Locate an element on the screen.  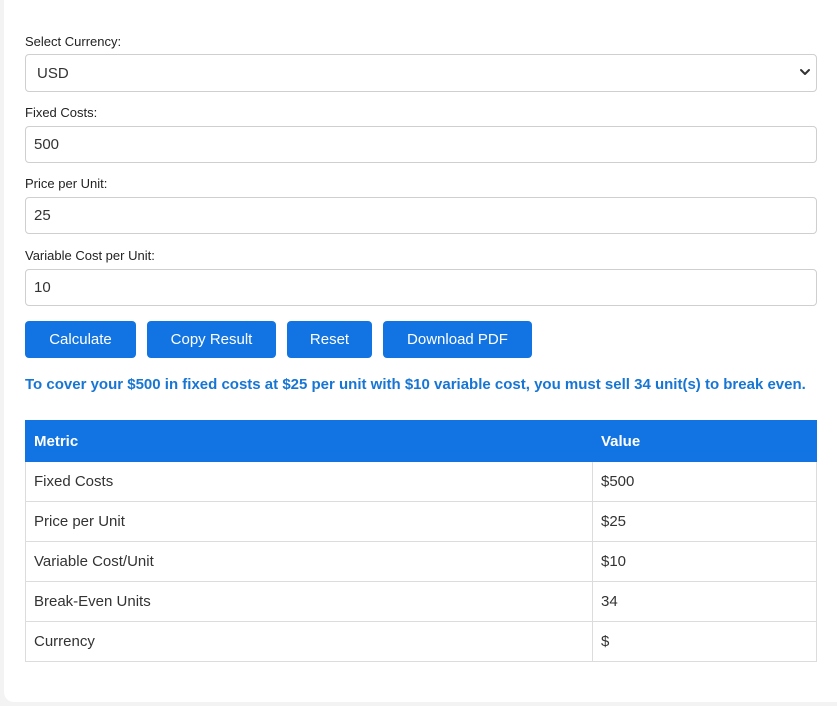
fixed-costs-value: 500 is located at coordinates (47, 144).